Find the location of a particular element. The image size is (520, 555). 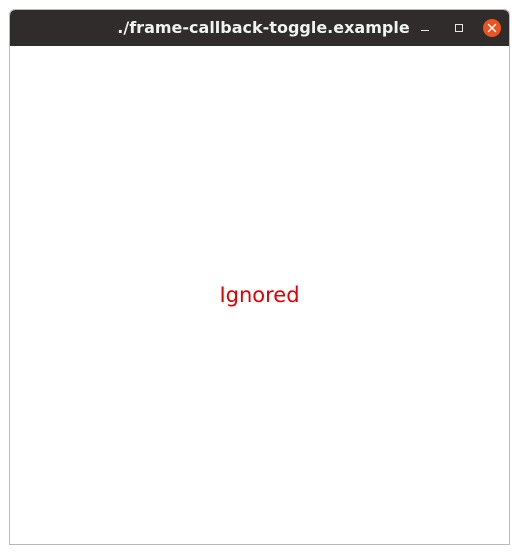

title-bar: ./frame-callback-toggle.example is located at coordinates (259, 28).